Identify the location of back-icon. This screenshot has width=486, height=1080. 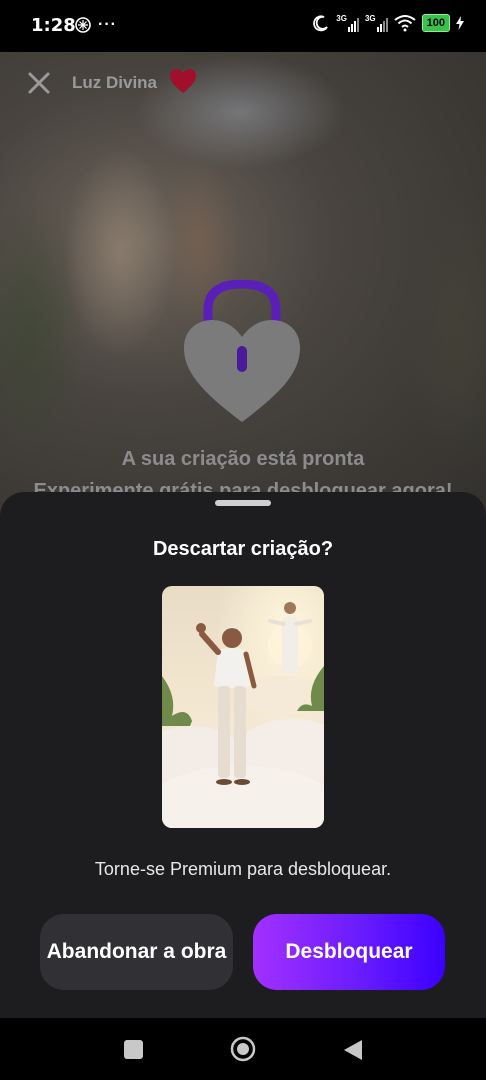
(353, 1050).